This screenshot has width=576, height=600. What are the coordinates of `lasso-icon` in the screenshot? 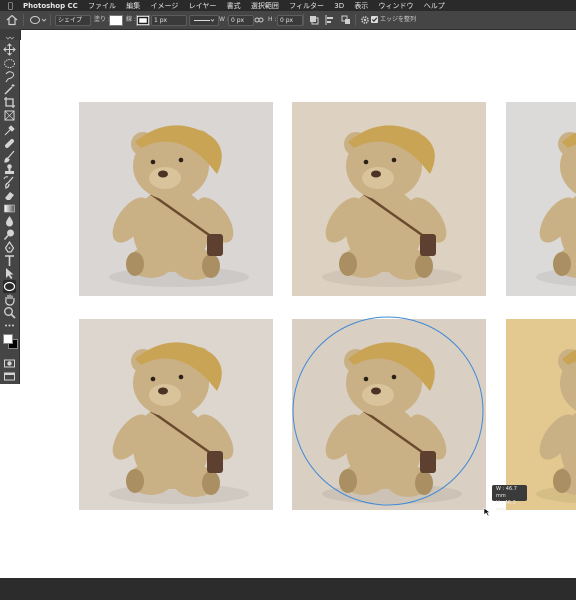 It's located at (9, 76).